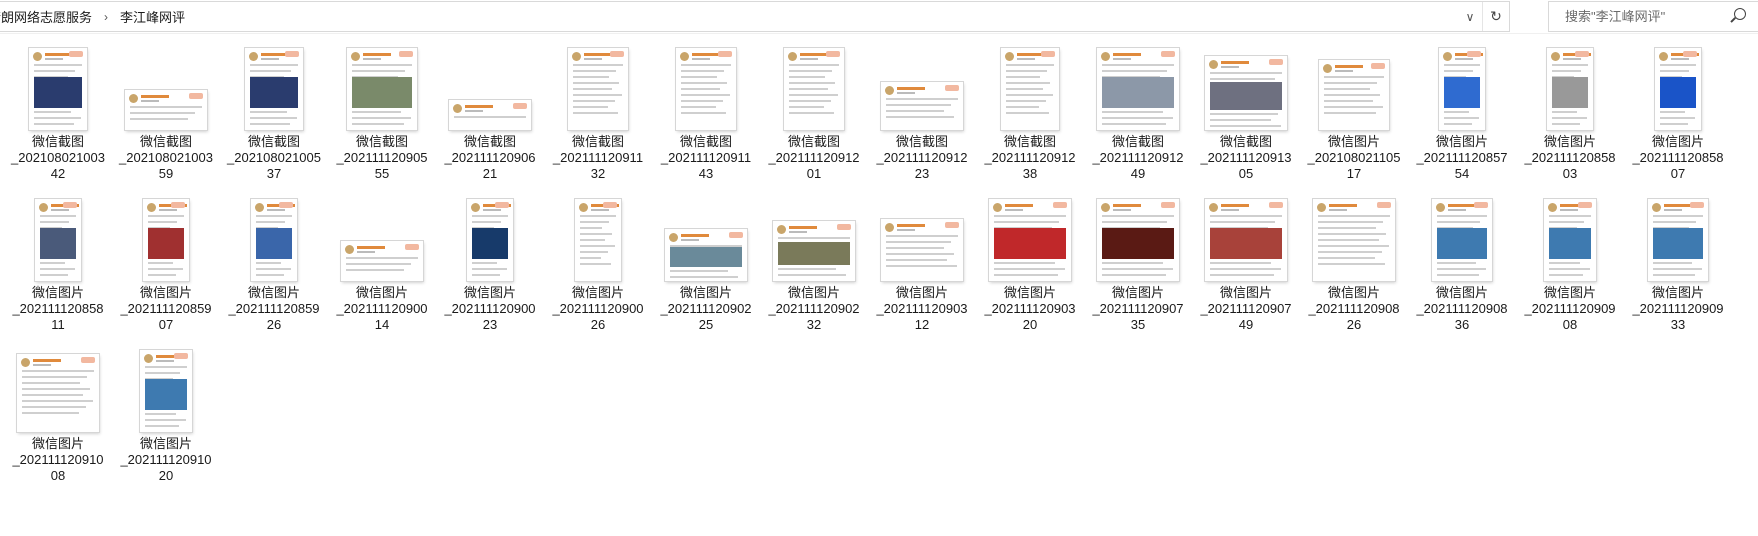 Image resolution: width=1758 pixels, height=536 pixels. I want to click on file-item: 微信截图 _202111120912 23, so click(922, 115).